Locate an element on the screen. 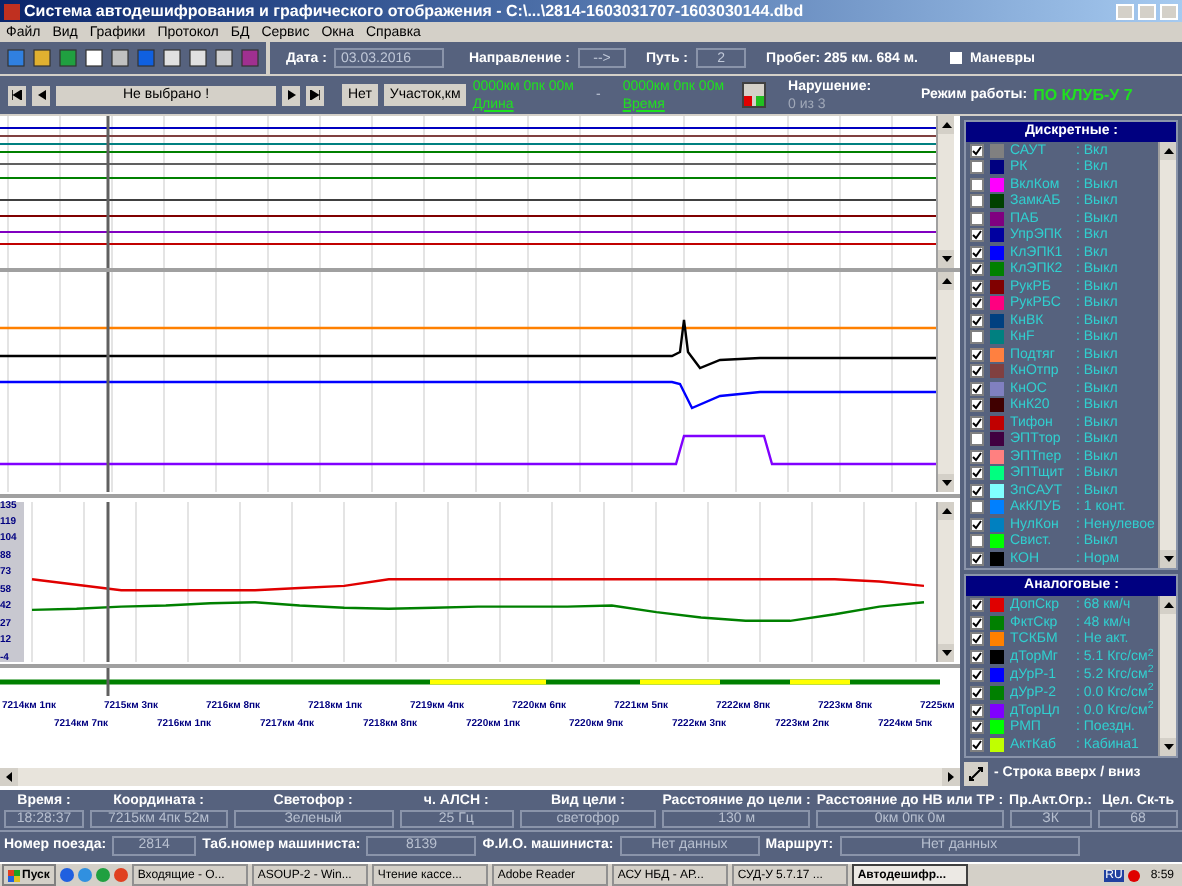 This screenshot has height=886, width=1182. mode-value: ПО КЛУБ-У 7 is located at coordinates (1083, 95).